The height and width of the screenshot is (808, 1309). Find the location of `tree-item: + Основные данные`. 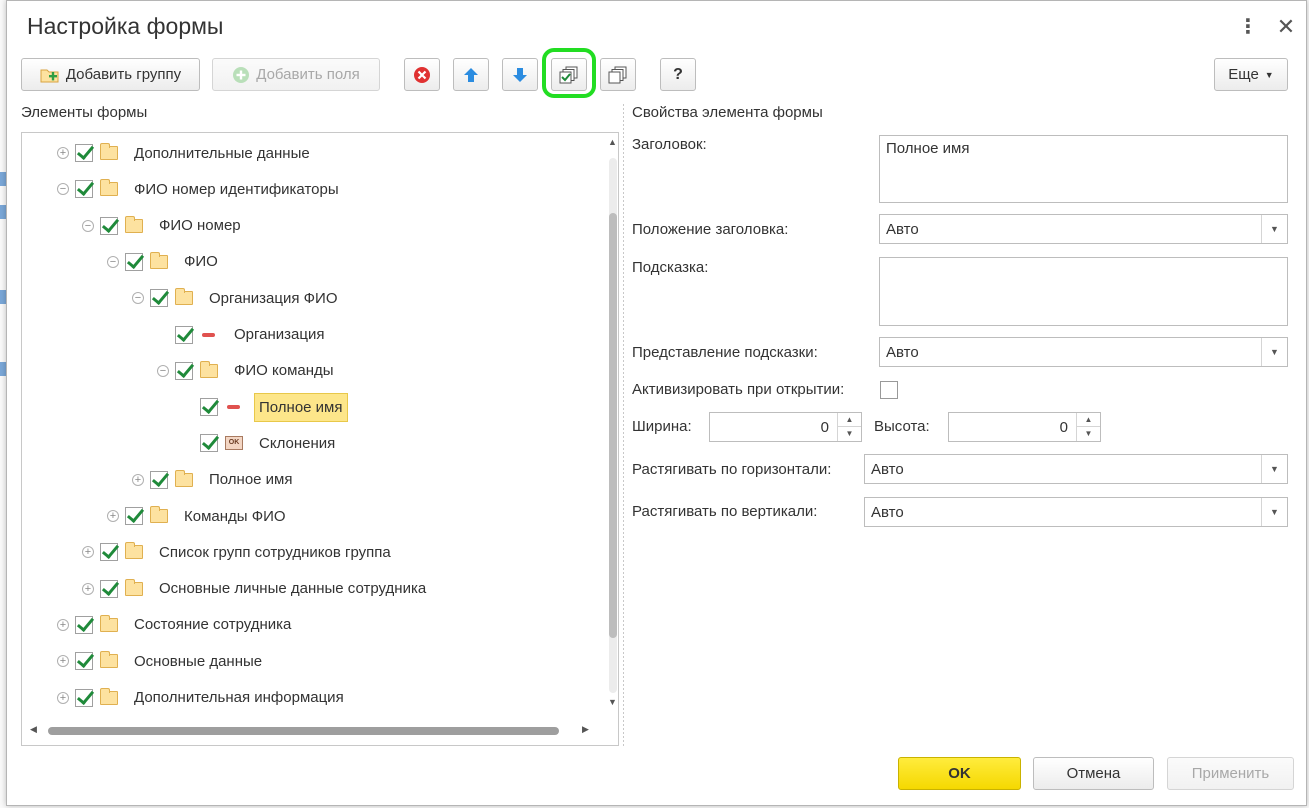

tree-item: + Основные данные is located at coordinates (159, 661).